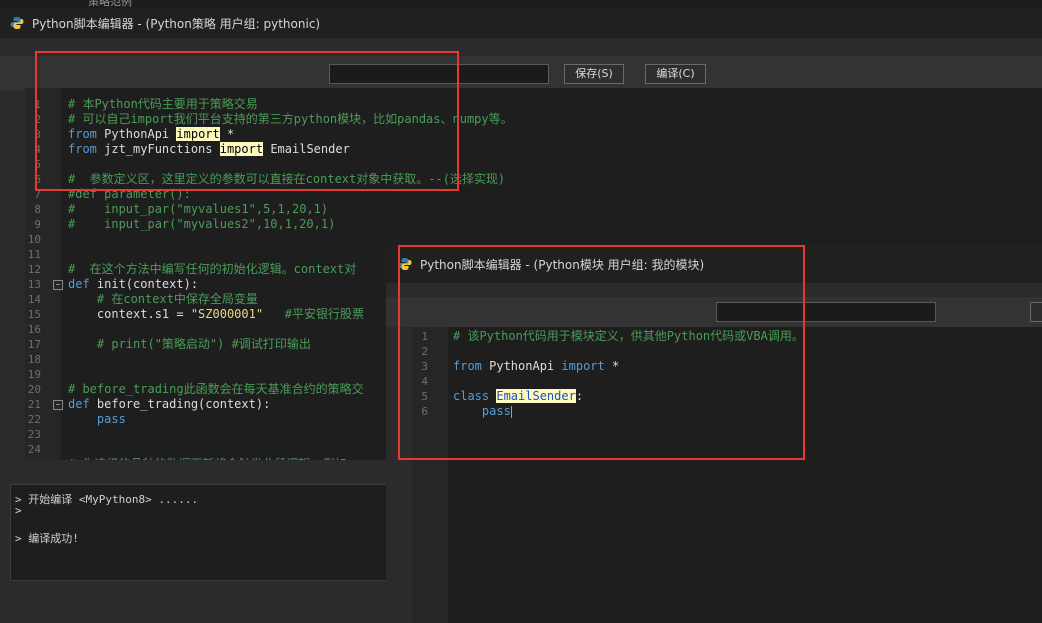  I want to click on code-text: # before_trading此函数会在每天基准合约的策略交, so click(216, 389).